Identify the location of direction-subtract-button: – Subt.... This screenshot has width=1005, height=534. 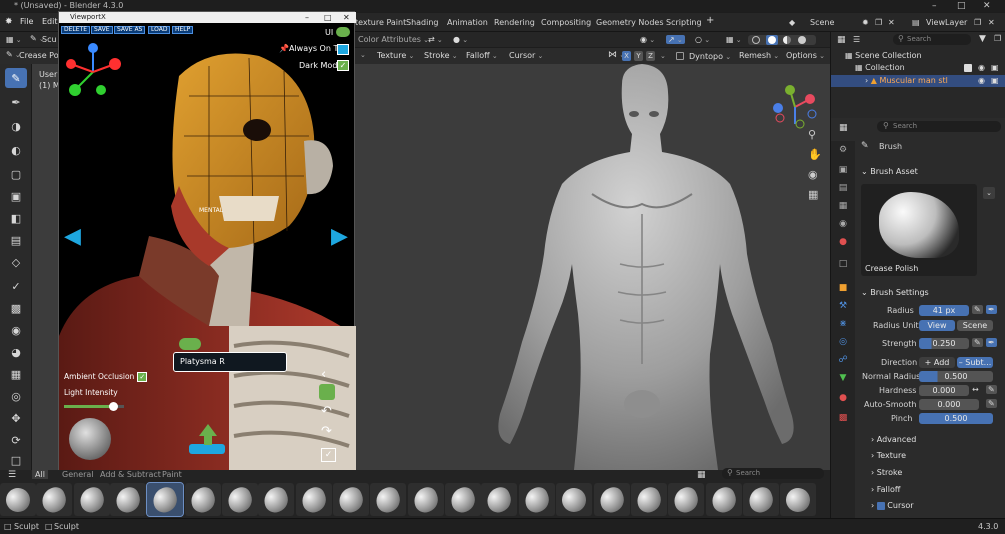
(975, 362).